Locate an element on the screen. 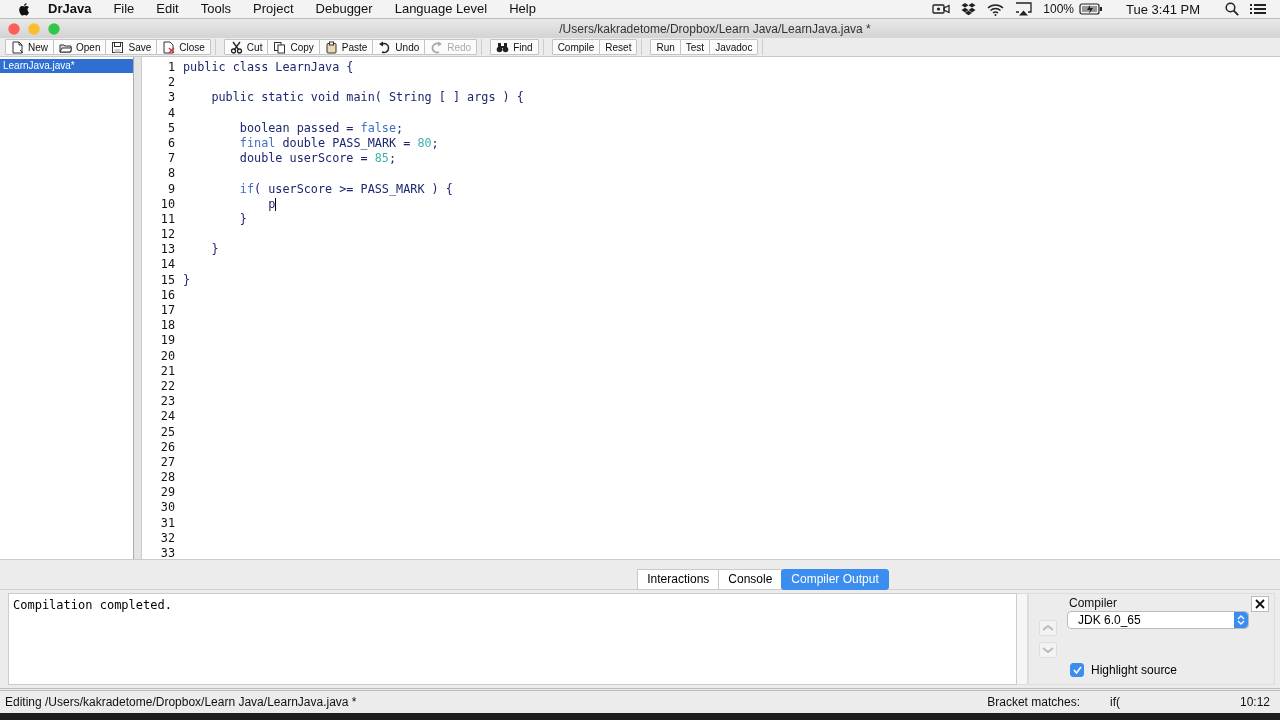 The image size is (1280, 720). apple-logo-icon is located at coordinates (24, 9).